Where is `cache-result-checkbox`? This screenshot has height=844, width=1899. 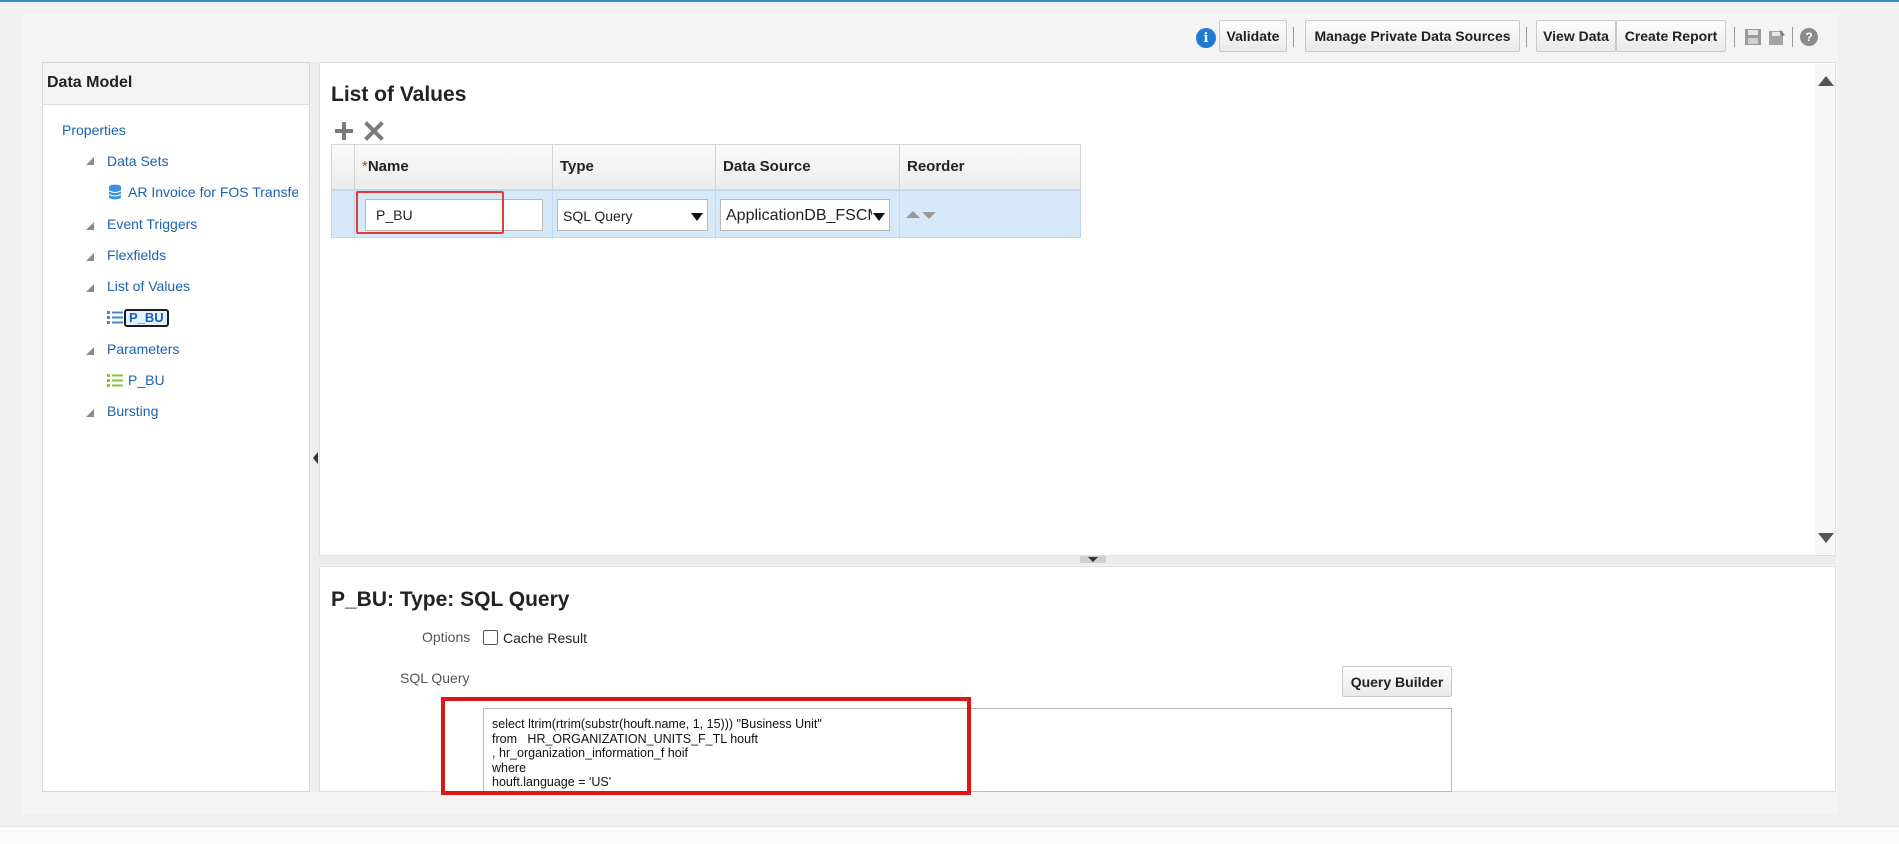
cache-result-checkbox is located at coordinates (490, 637).